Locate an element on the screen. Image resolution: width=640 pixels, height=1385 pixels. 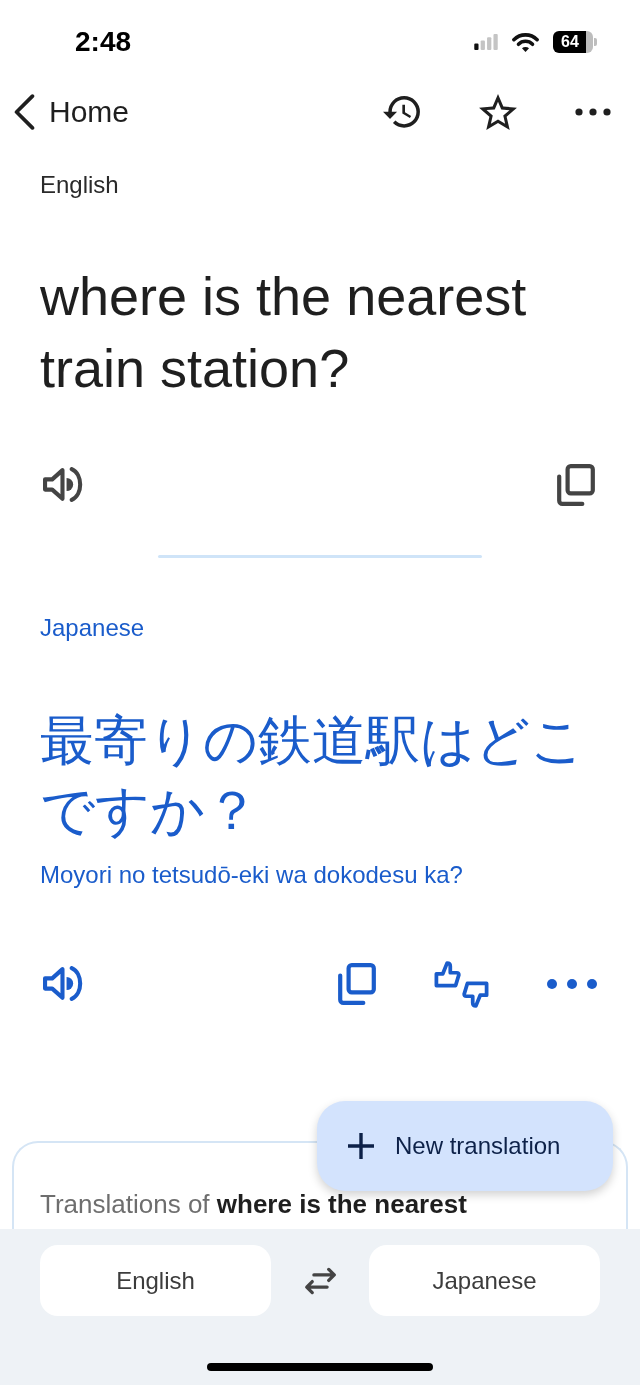
status-time: 2:48 is located at coordinates (103, 42).